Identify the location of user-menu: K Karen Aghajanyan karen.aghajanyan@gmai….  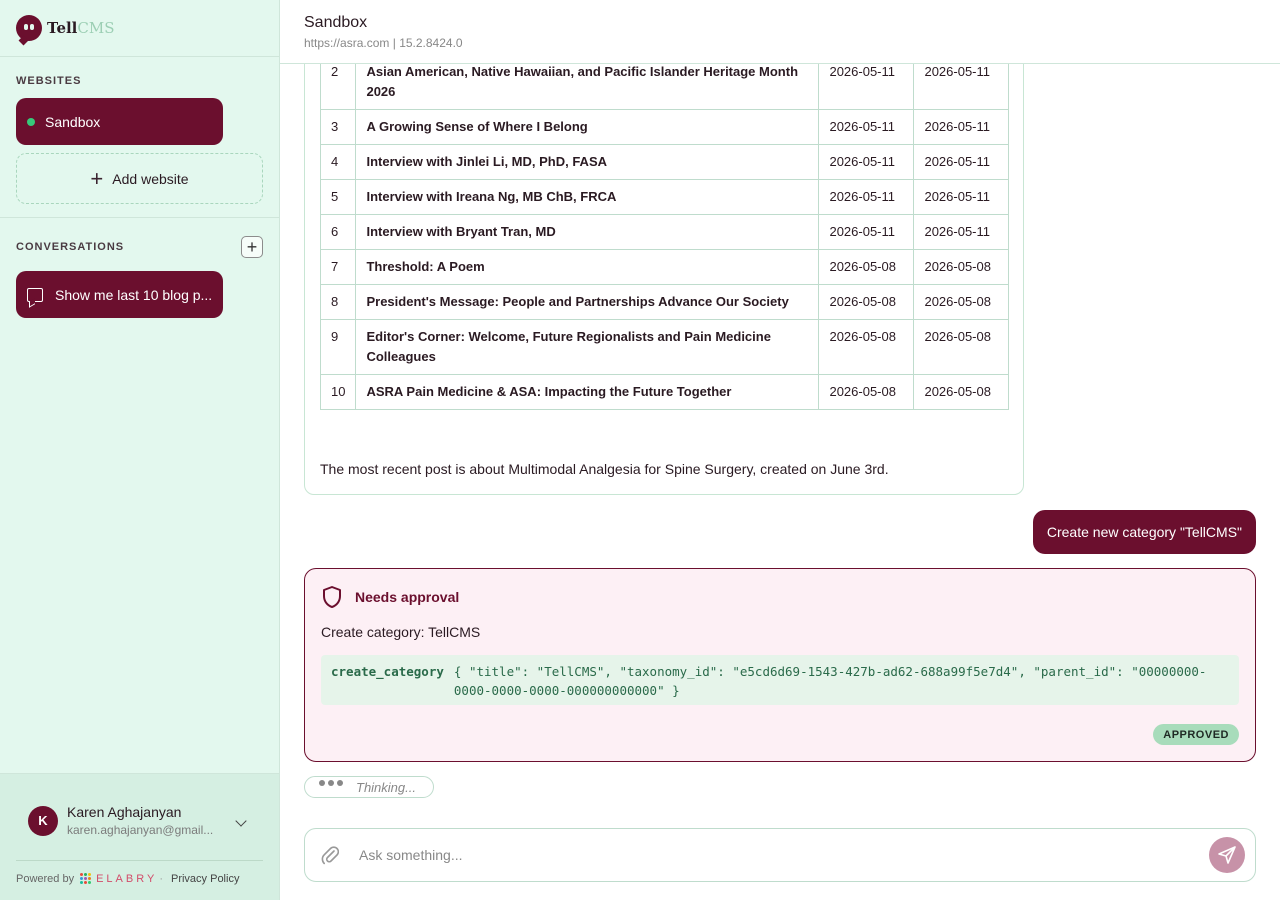
(139, 805).